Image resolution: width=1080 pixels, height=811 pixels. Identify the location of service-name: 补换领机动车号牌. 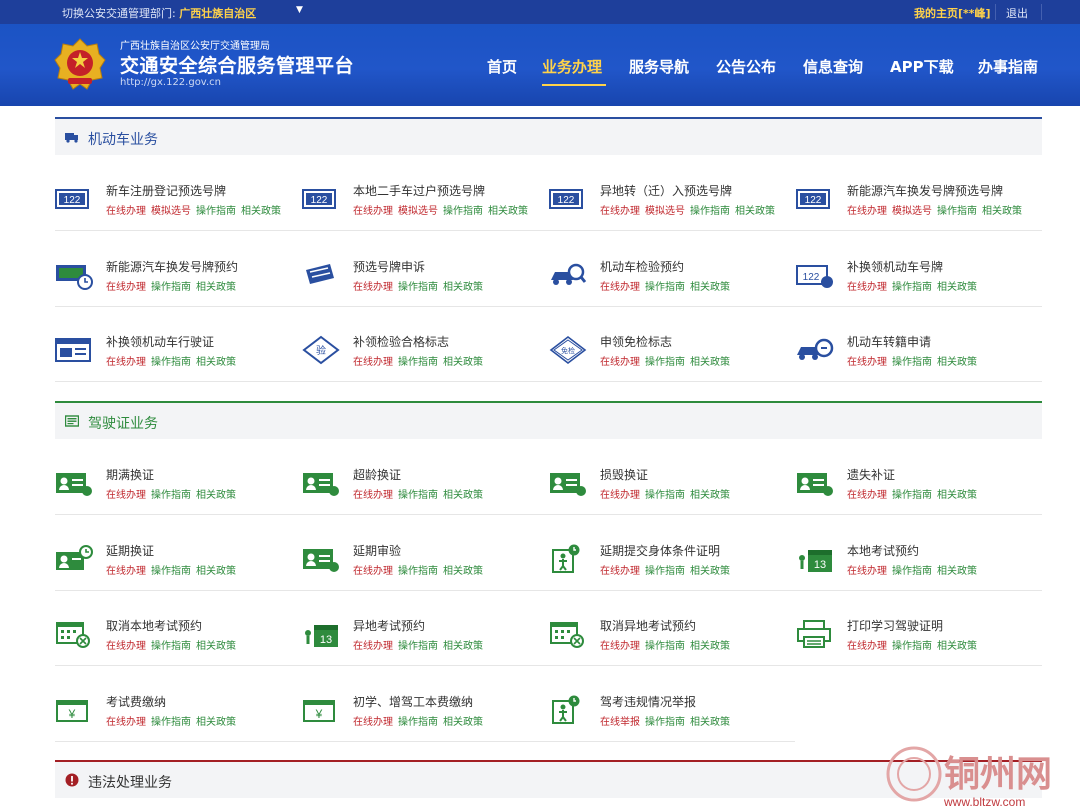
(895, 266).